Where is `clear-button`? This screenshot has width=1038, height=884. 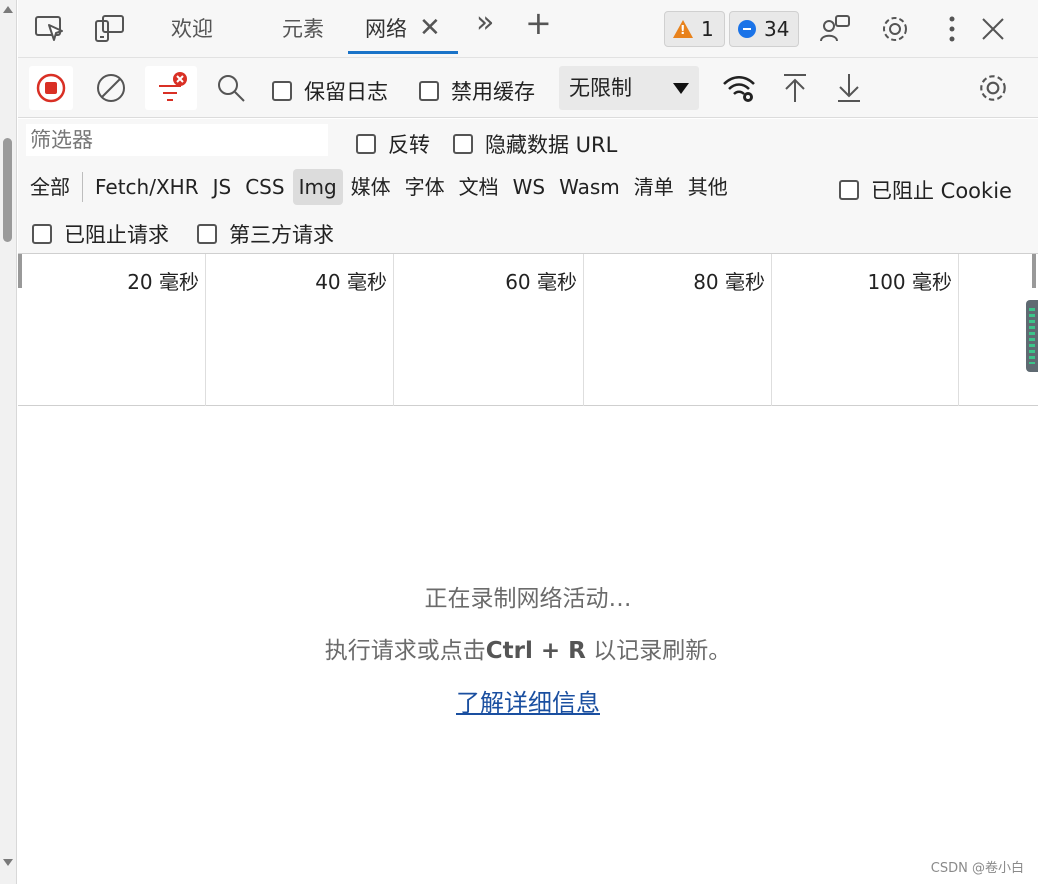 clear-button is located at coordinates (111, 88).